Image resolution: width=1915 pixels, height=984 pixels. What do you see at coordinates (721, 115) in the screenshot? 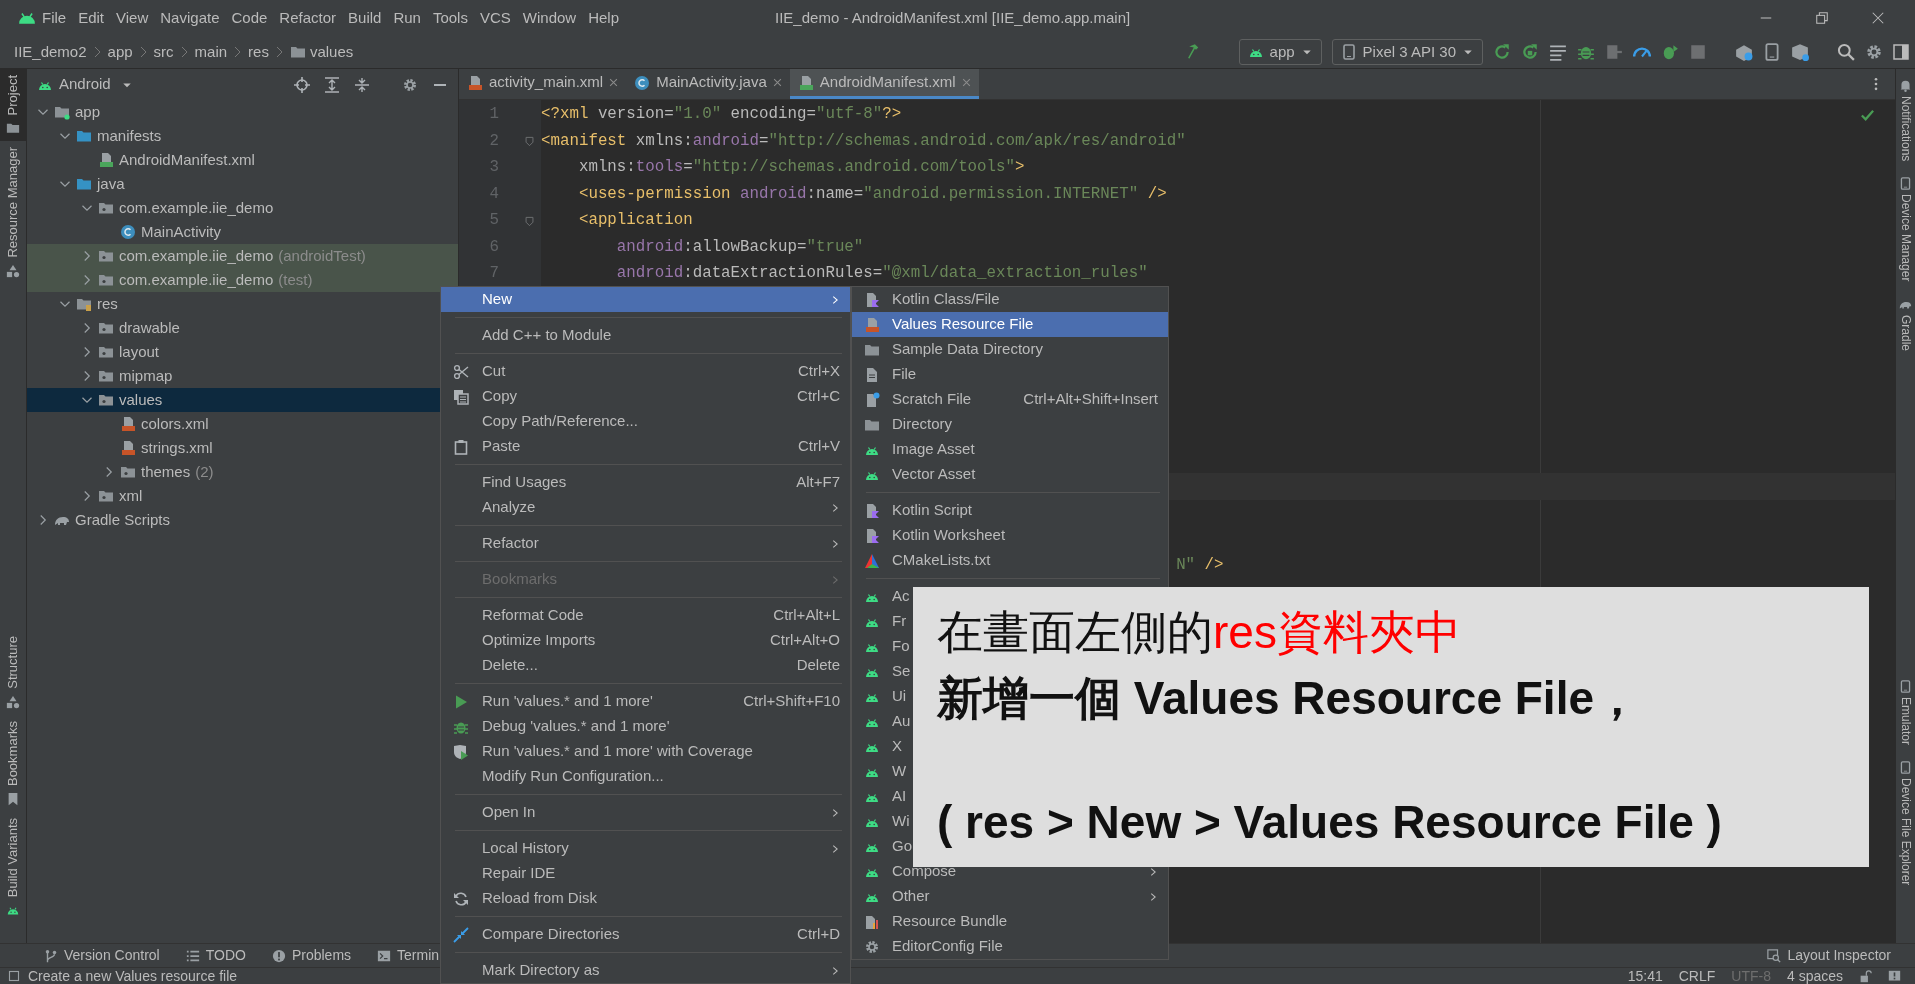
I see `code-line: <?xml version="1.0" encoding="utf-8"?>` at bounding box center [721, 115].